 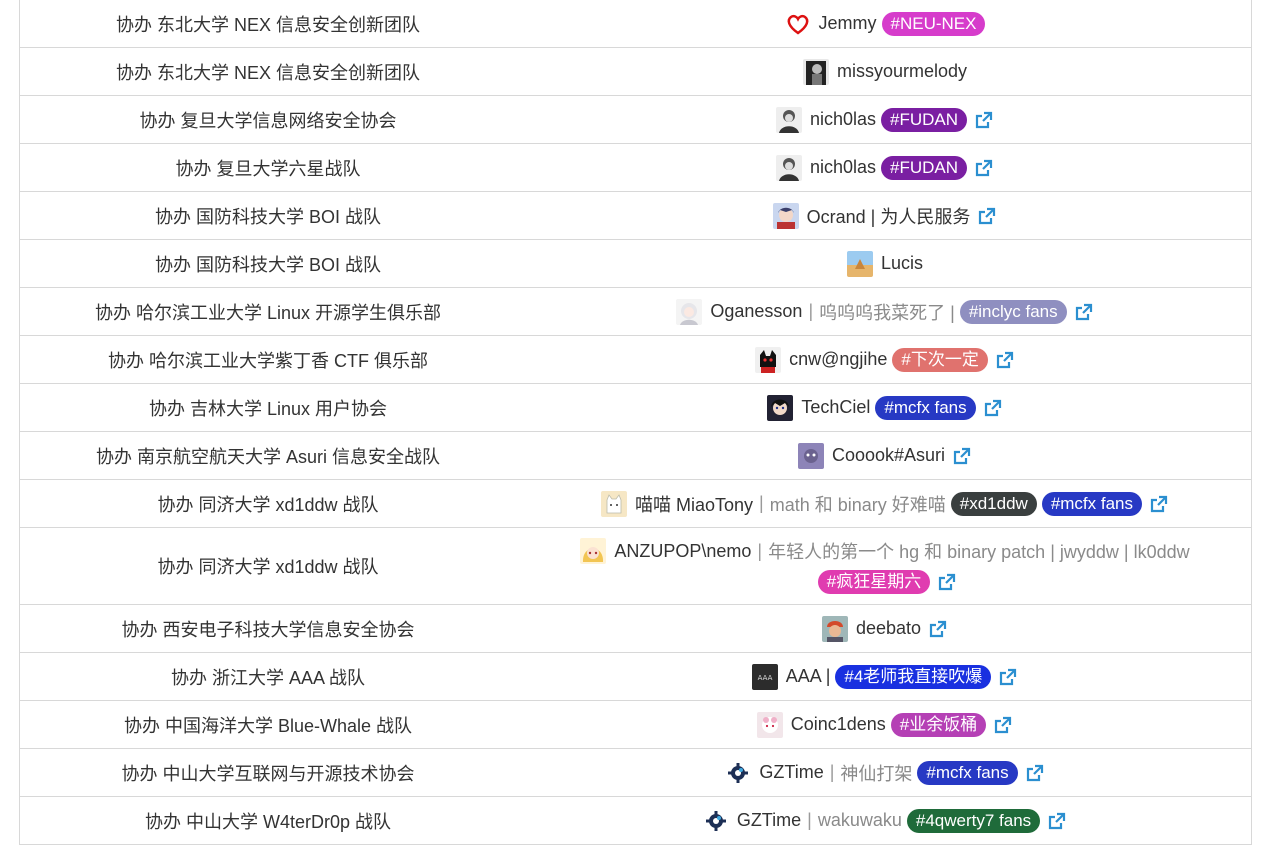 I want to click on member-note: math 和 binary 好难喵, so click(x=857, y=504).